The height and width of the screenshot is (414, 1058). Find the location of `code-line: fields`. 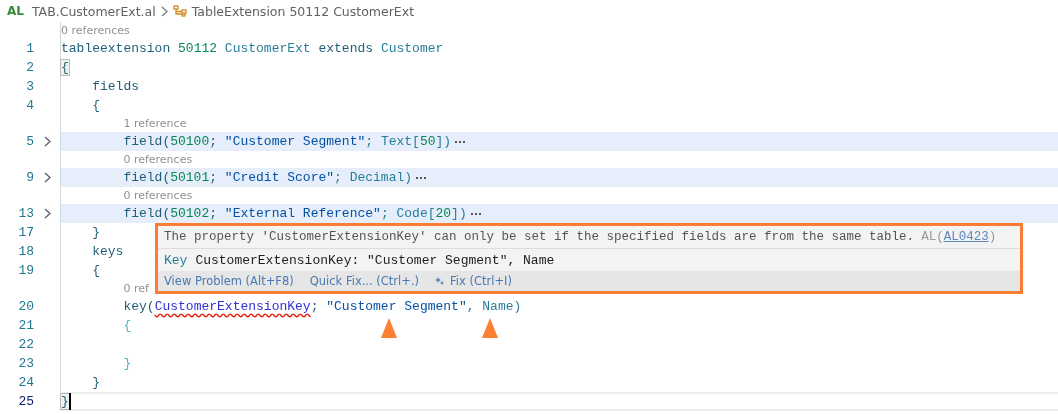

code-line: fields is located at coordinates (115, 87).